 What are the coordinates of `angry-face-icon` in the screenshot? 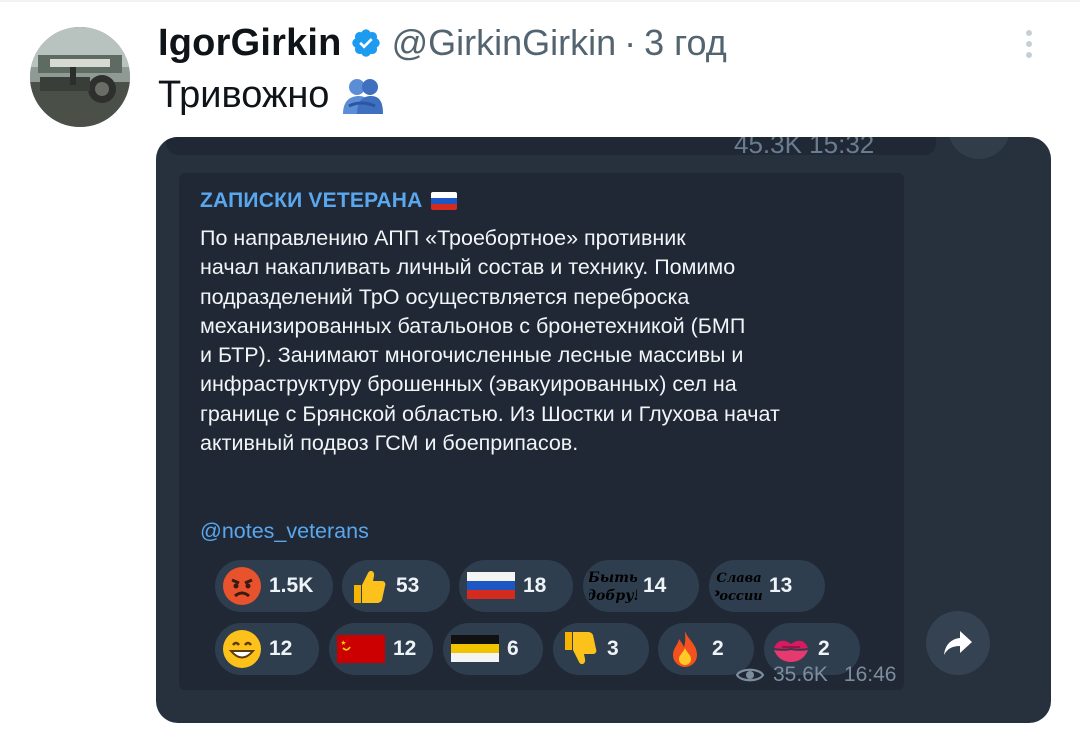 It's located at (242, 586).